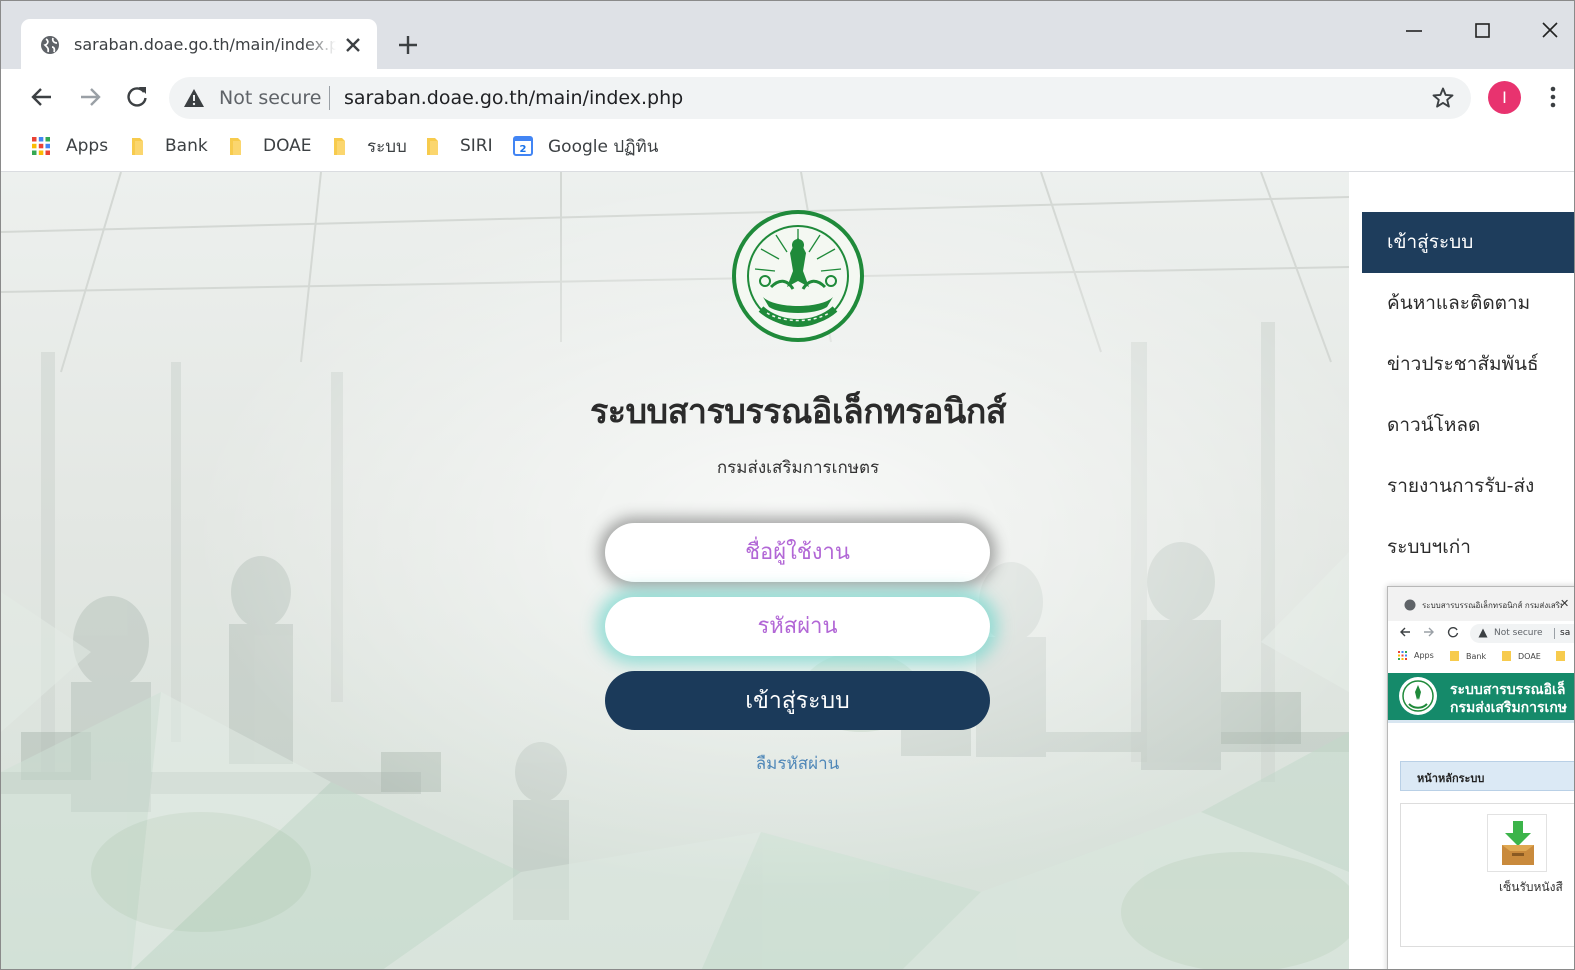 The image size is (1575, 970). Describe the element at coordinates (1481, 696) in the screenshot. I see `preview-site-header: ระบบสารบรรณอิเล็ กรมส่งเสริมการเกษ` at that location.